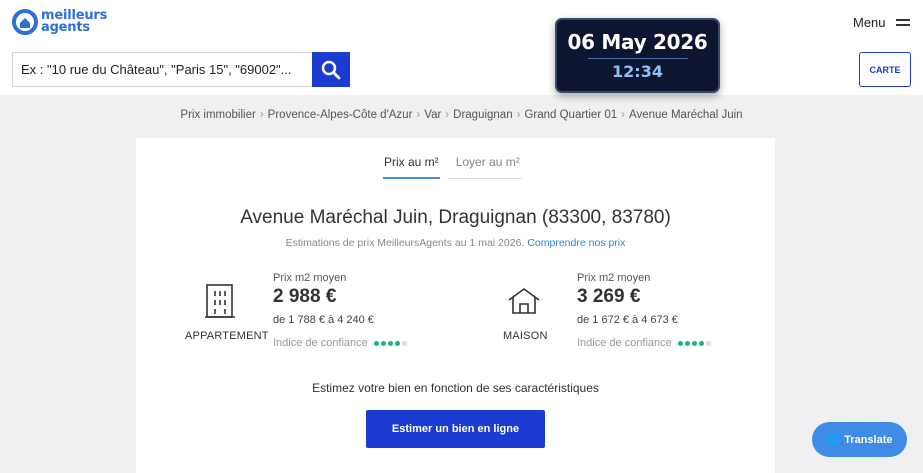 The height and width of the screenshot is (473, 923). I want to click on clock-widget: 06 May 2026 12:34, so click(637, 55).